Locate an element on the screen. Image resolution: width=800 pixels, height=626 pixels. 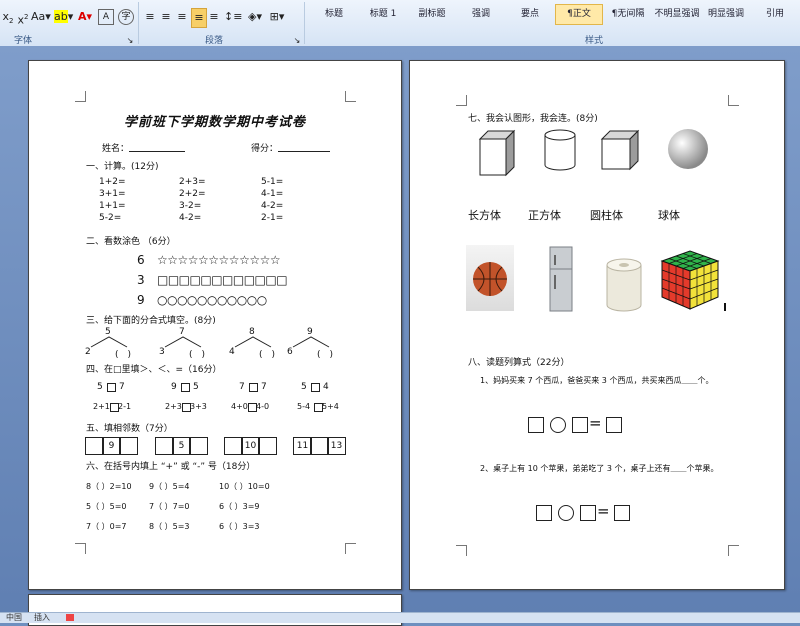
section-5-heading: 五、填相邻数（7分） is located at coordinates (129, 429).